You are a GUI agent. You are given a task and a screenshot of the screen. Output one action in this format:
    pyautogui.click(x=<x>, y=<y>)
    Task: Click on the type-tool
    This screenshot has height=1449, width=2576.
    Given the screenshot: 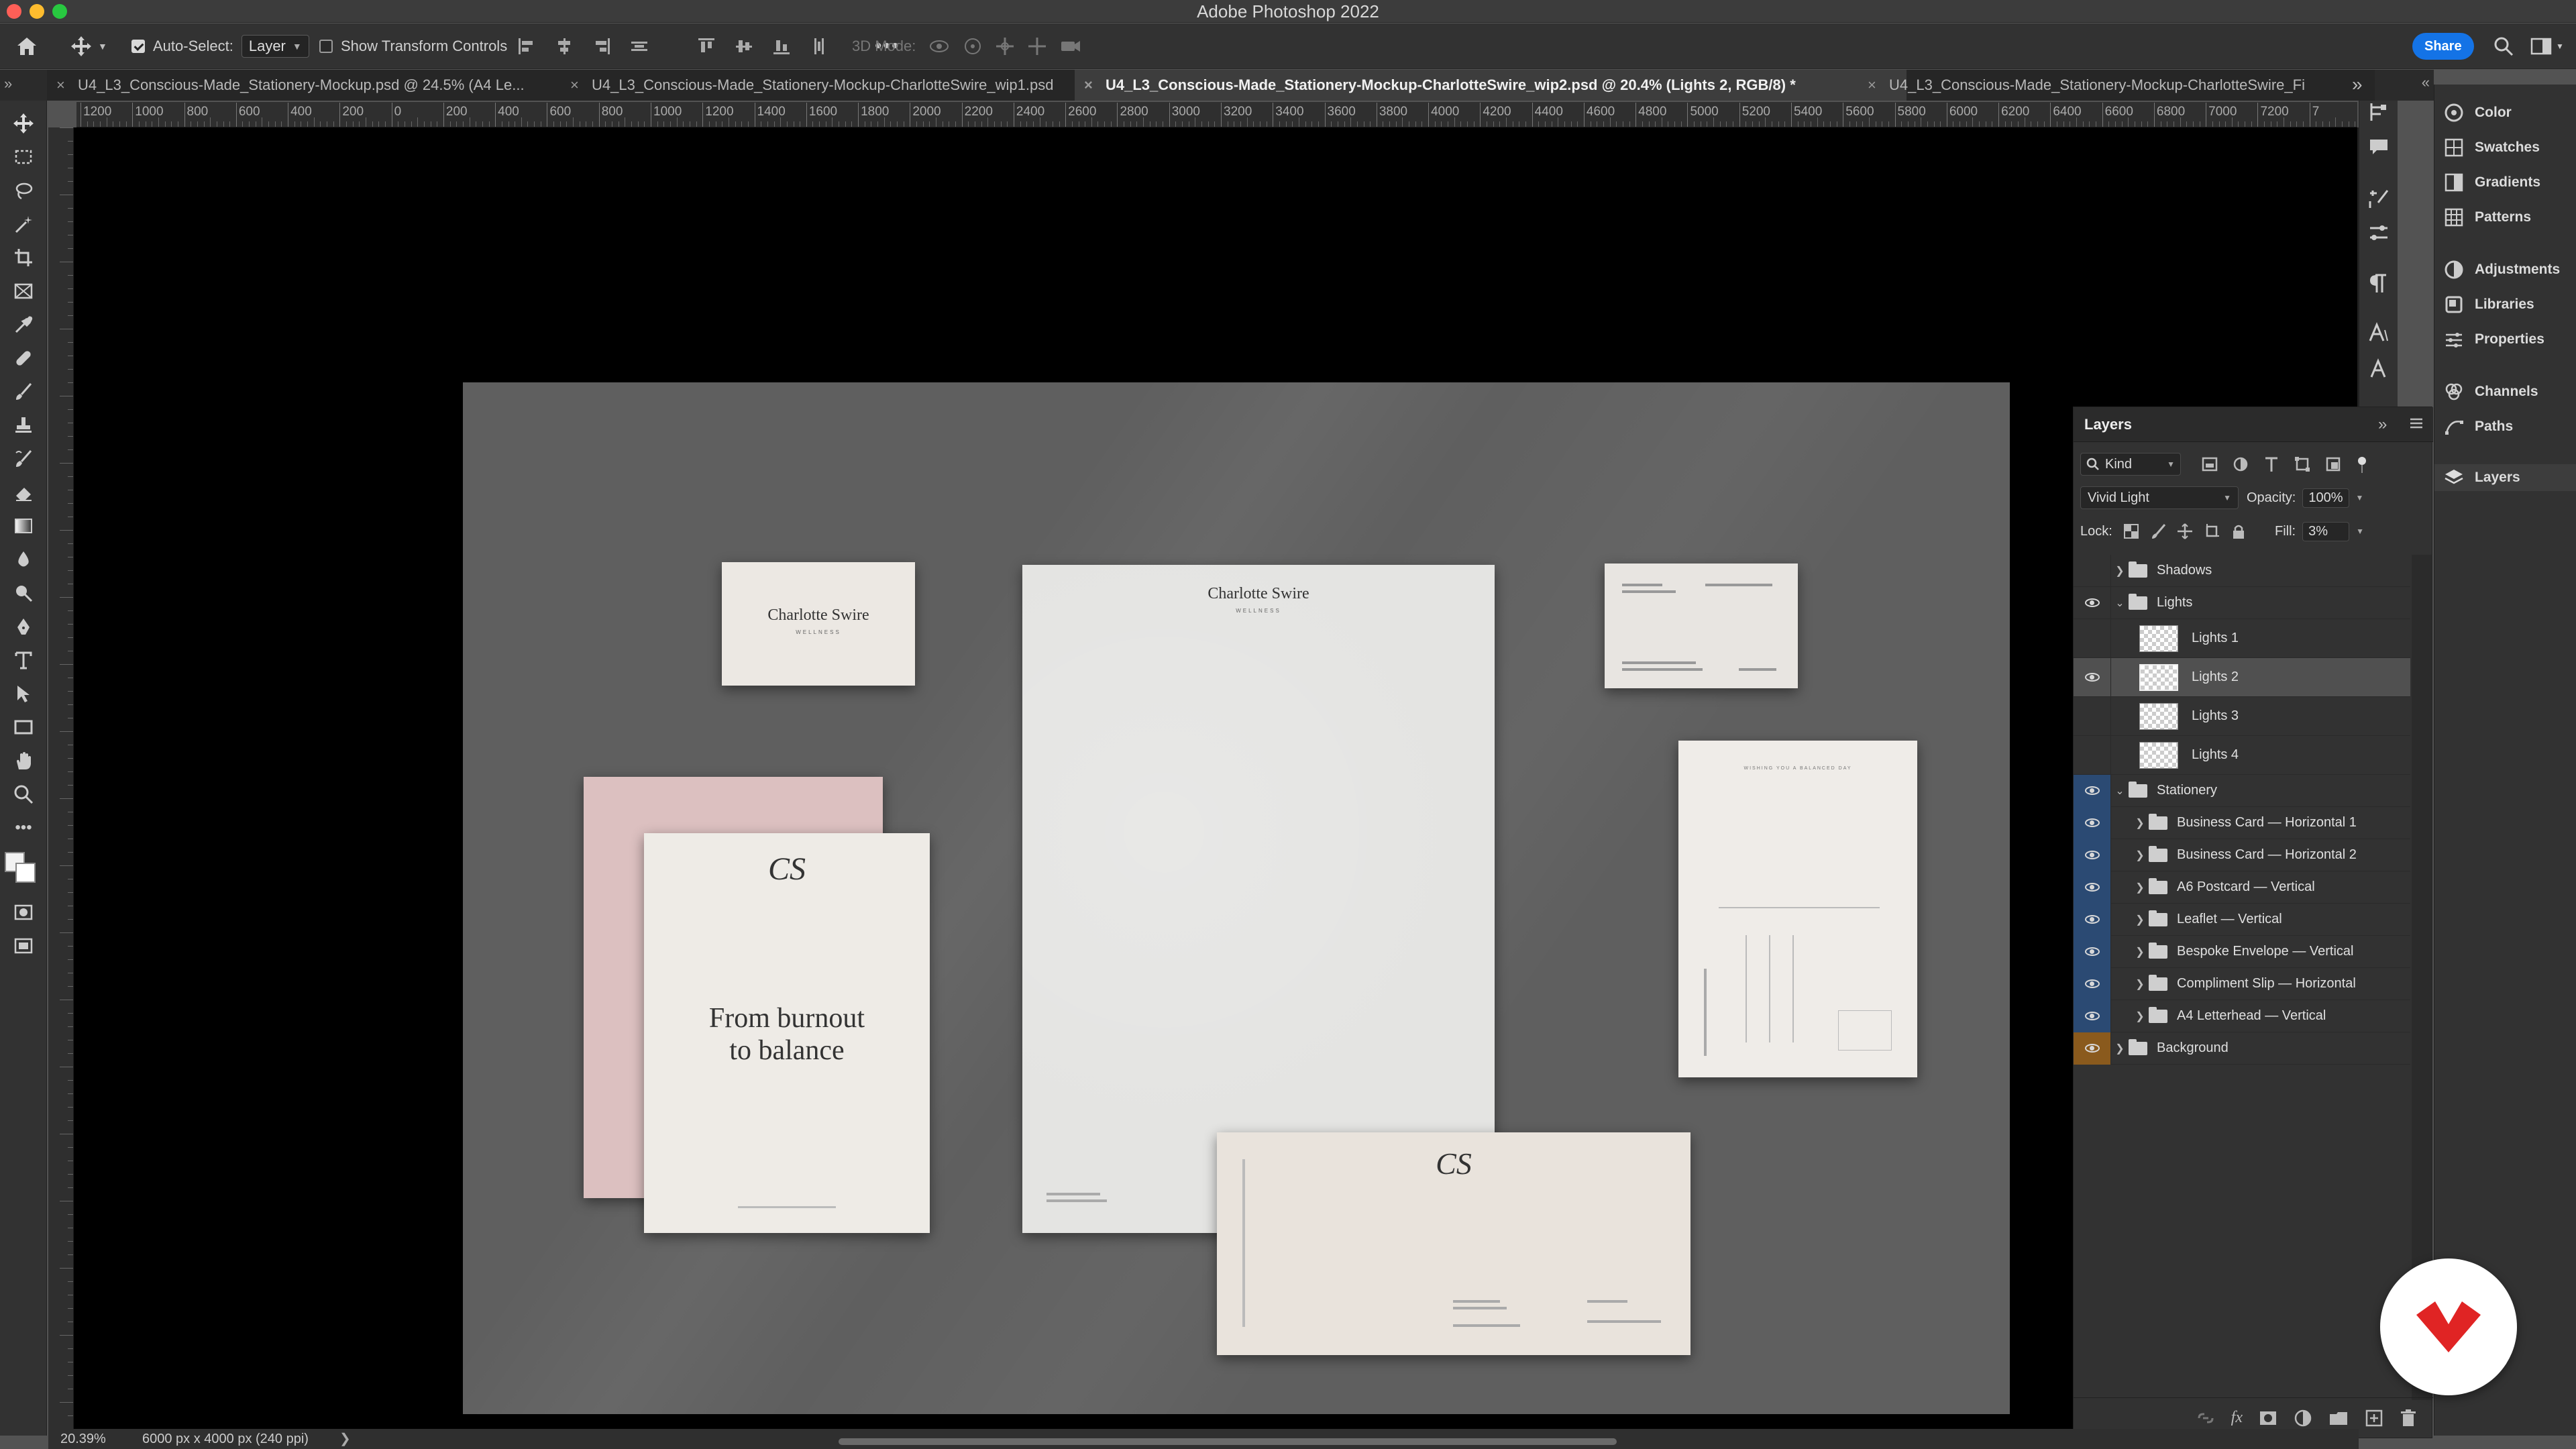 What is the action you would take?
    pyautogui.click(x=23, y=660)
    